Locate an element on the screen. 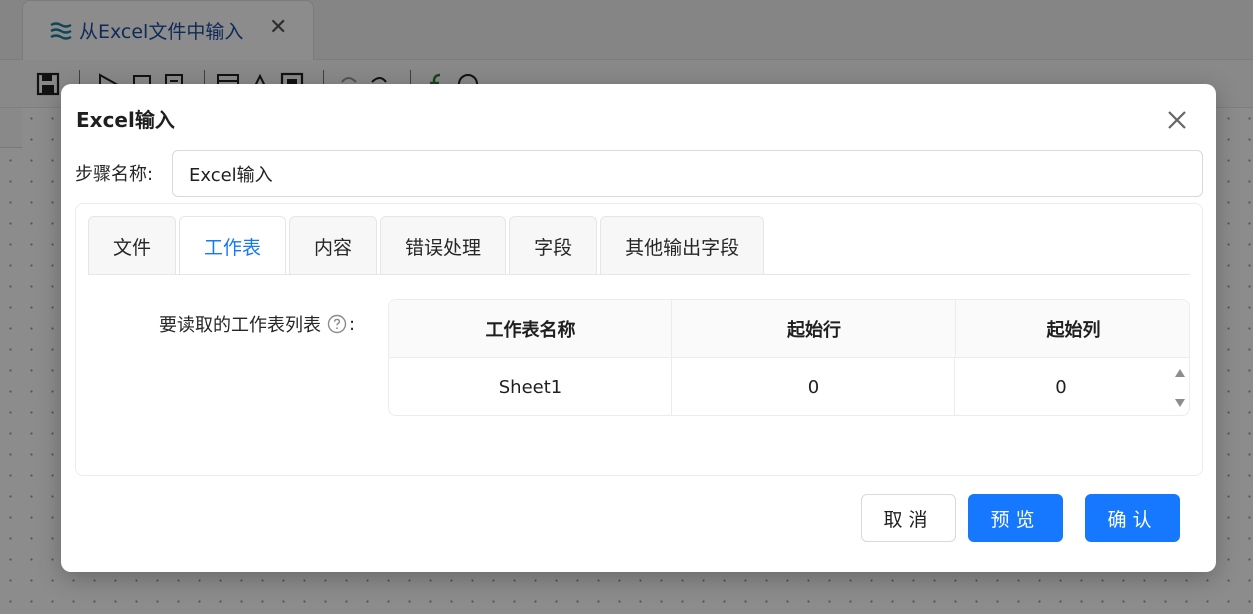  scroll-down-icon is located at coordinates (1180, 403).